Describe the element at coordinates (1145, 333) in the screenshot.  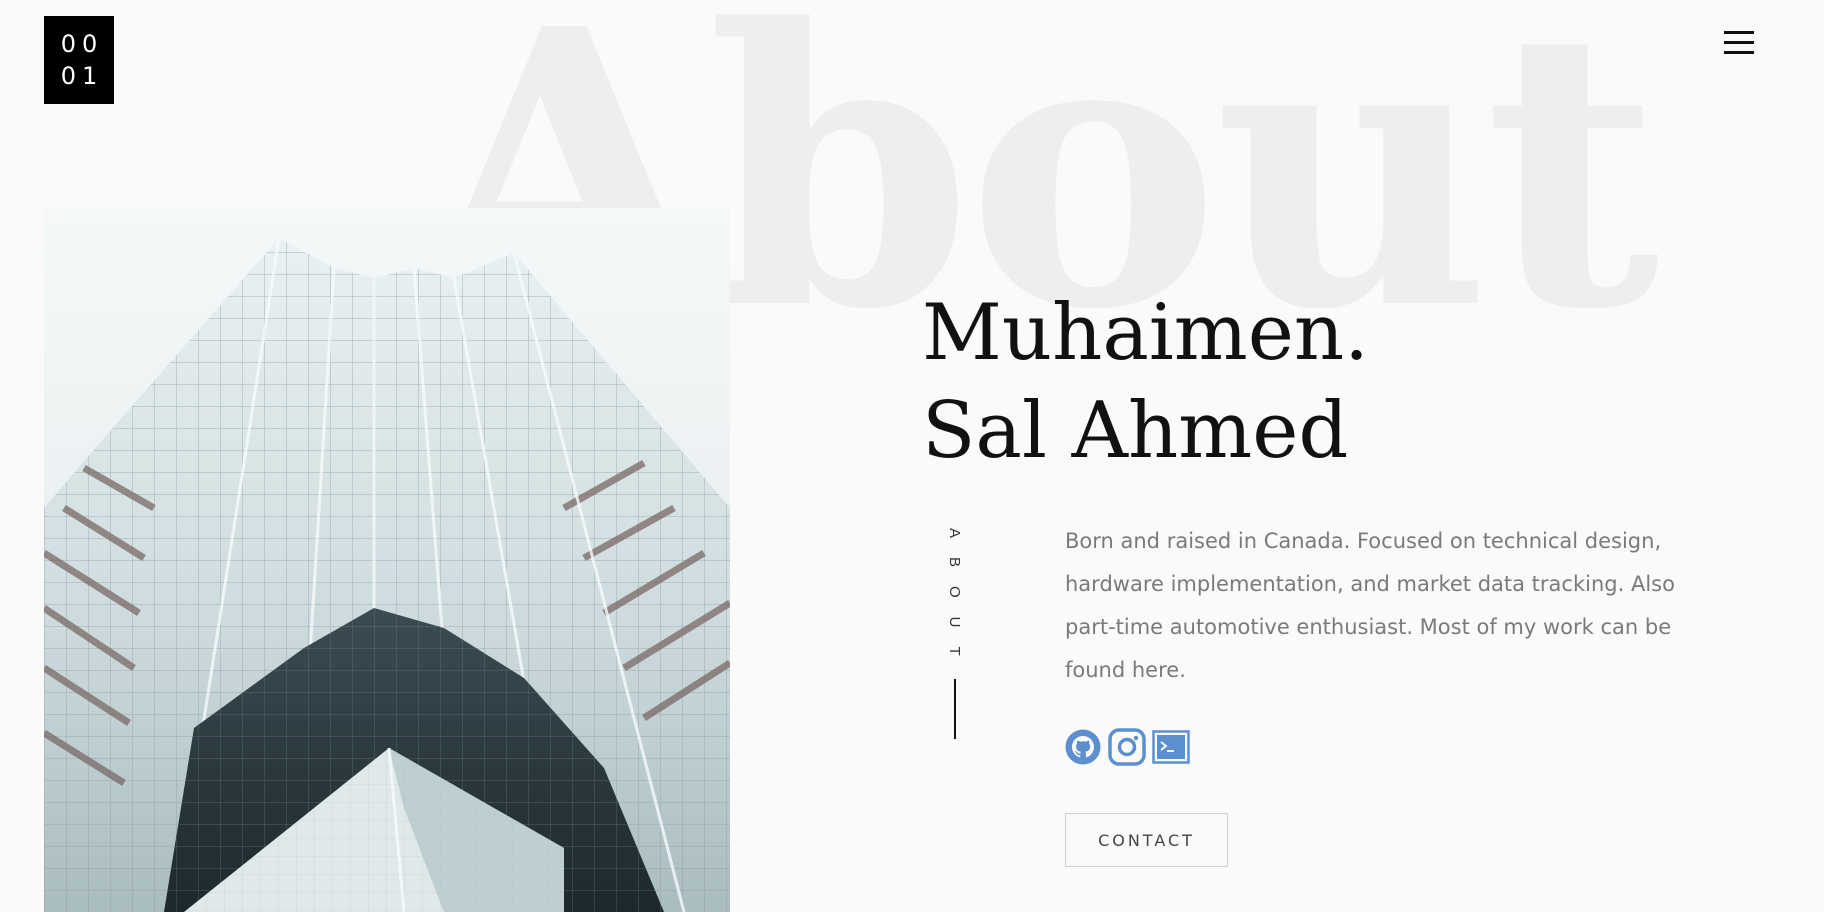
I see `name-line-1: Muhaimen.` at that location.